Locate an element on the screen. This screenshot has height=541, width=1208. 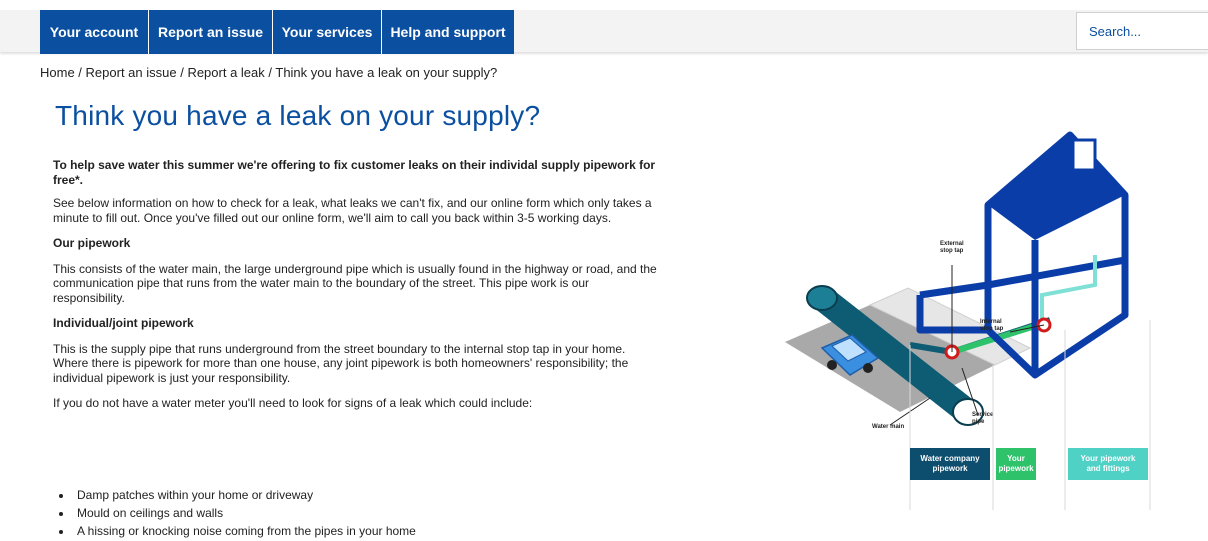
nav-help-and-support: Help and support is located at coordinates (448, 32).